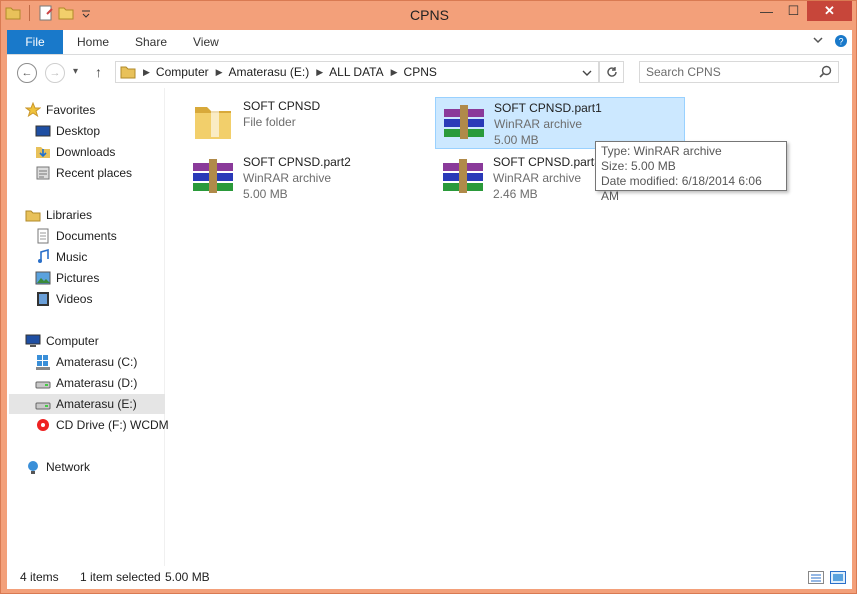 Image resolution: width=857 pixels, height=594 pixels. Describe the element at coordinates (33, 110) in the screenshot. I see `star-icon` at that location.